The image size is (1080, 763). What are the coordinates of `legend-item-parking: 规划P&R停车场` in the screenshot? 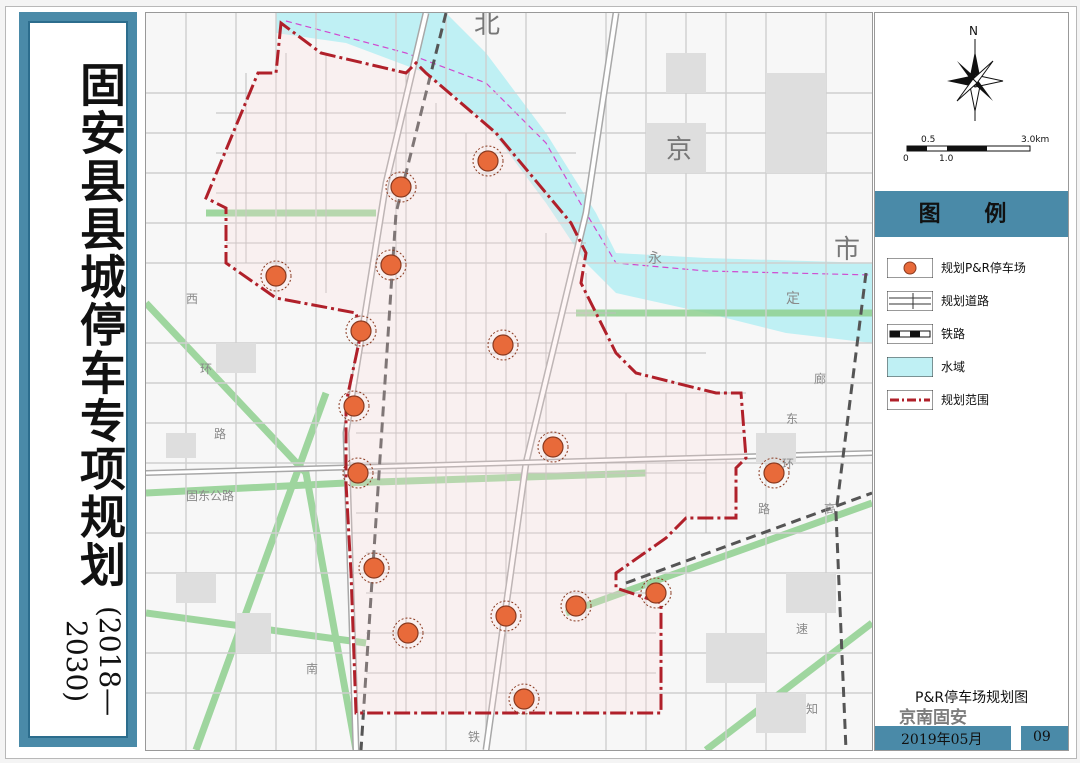 It's located at (976, 269).